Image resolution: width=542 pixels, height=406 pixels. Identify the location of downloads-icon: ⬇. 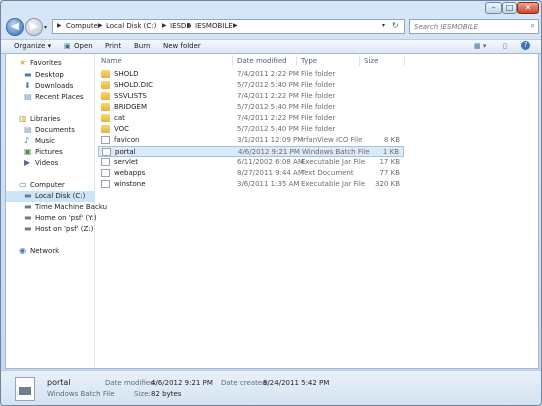
(27, 85).